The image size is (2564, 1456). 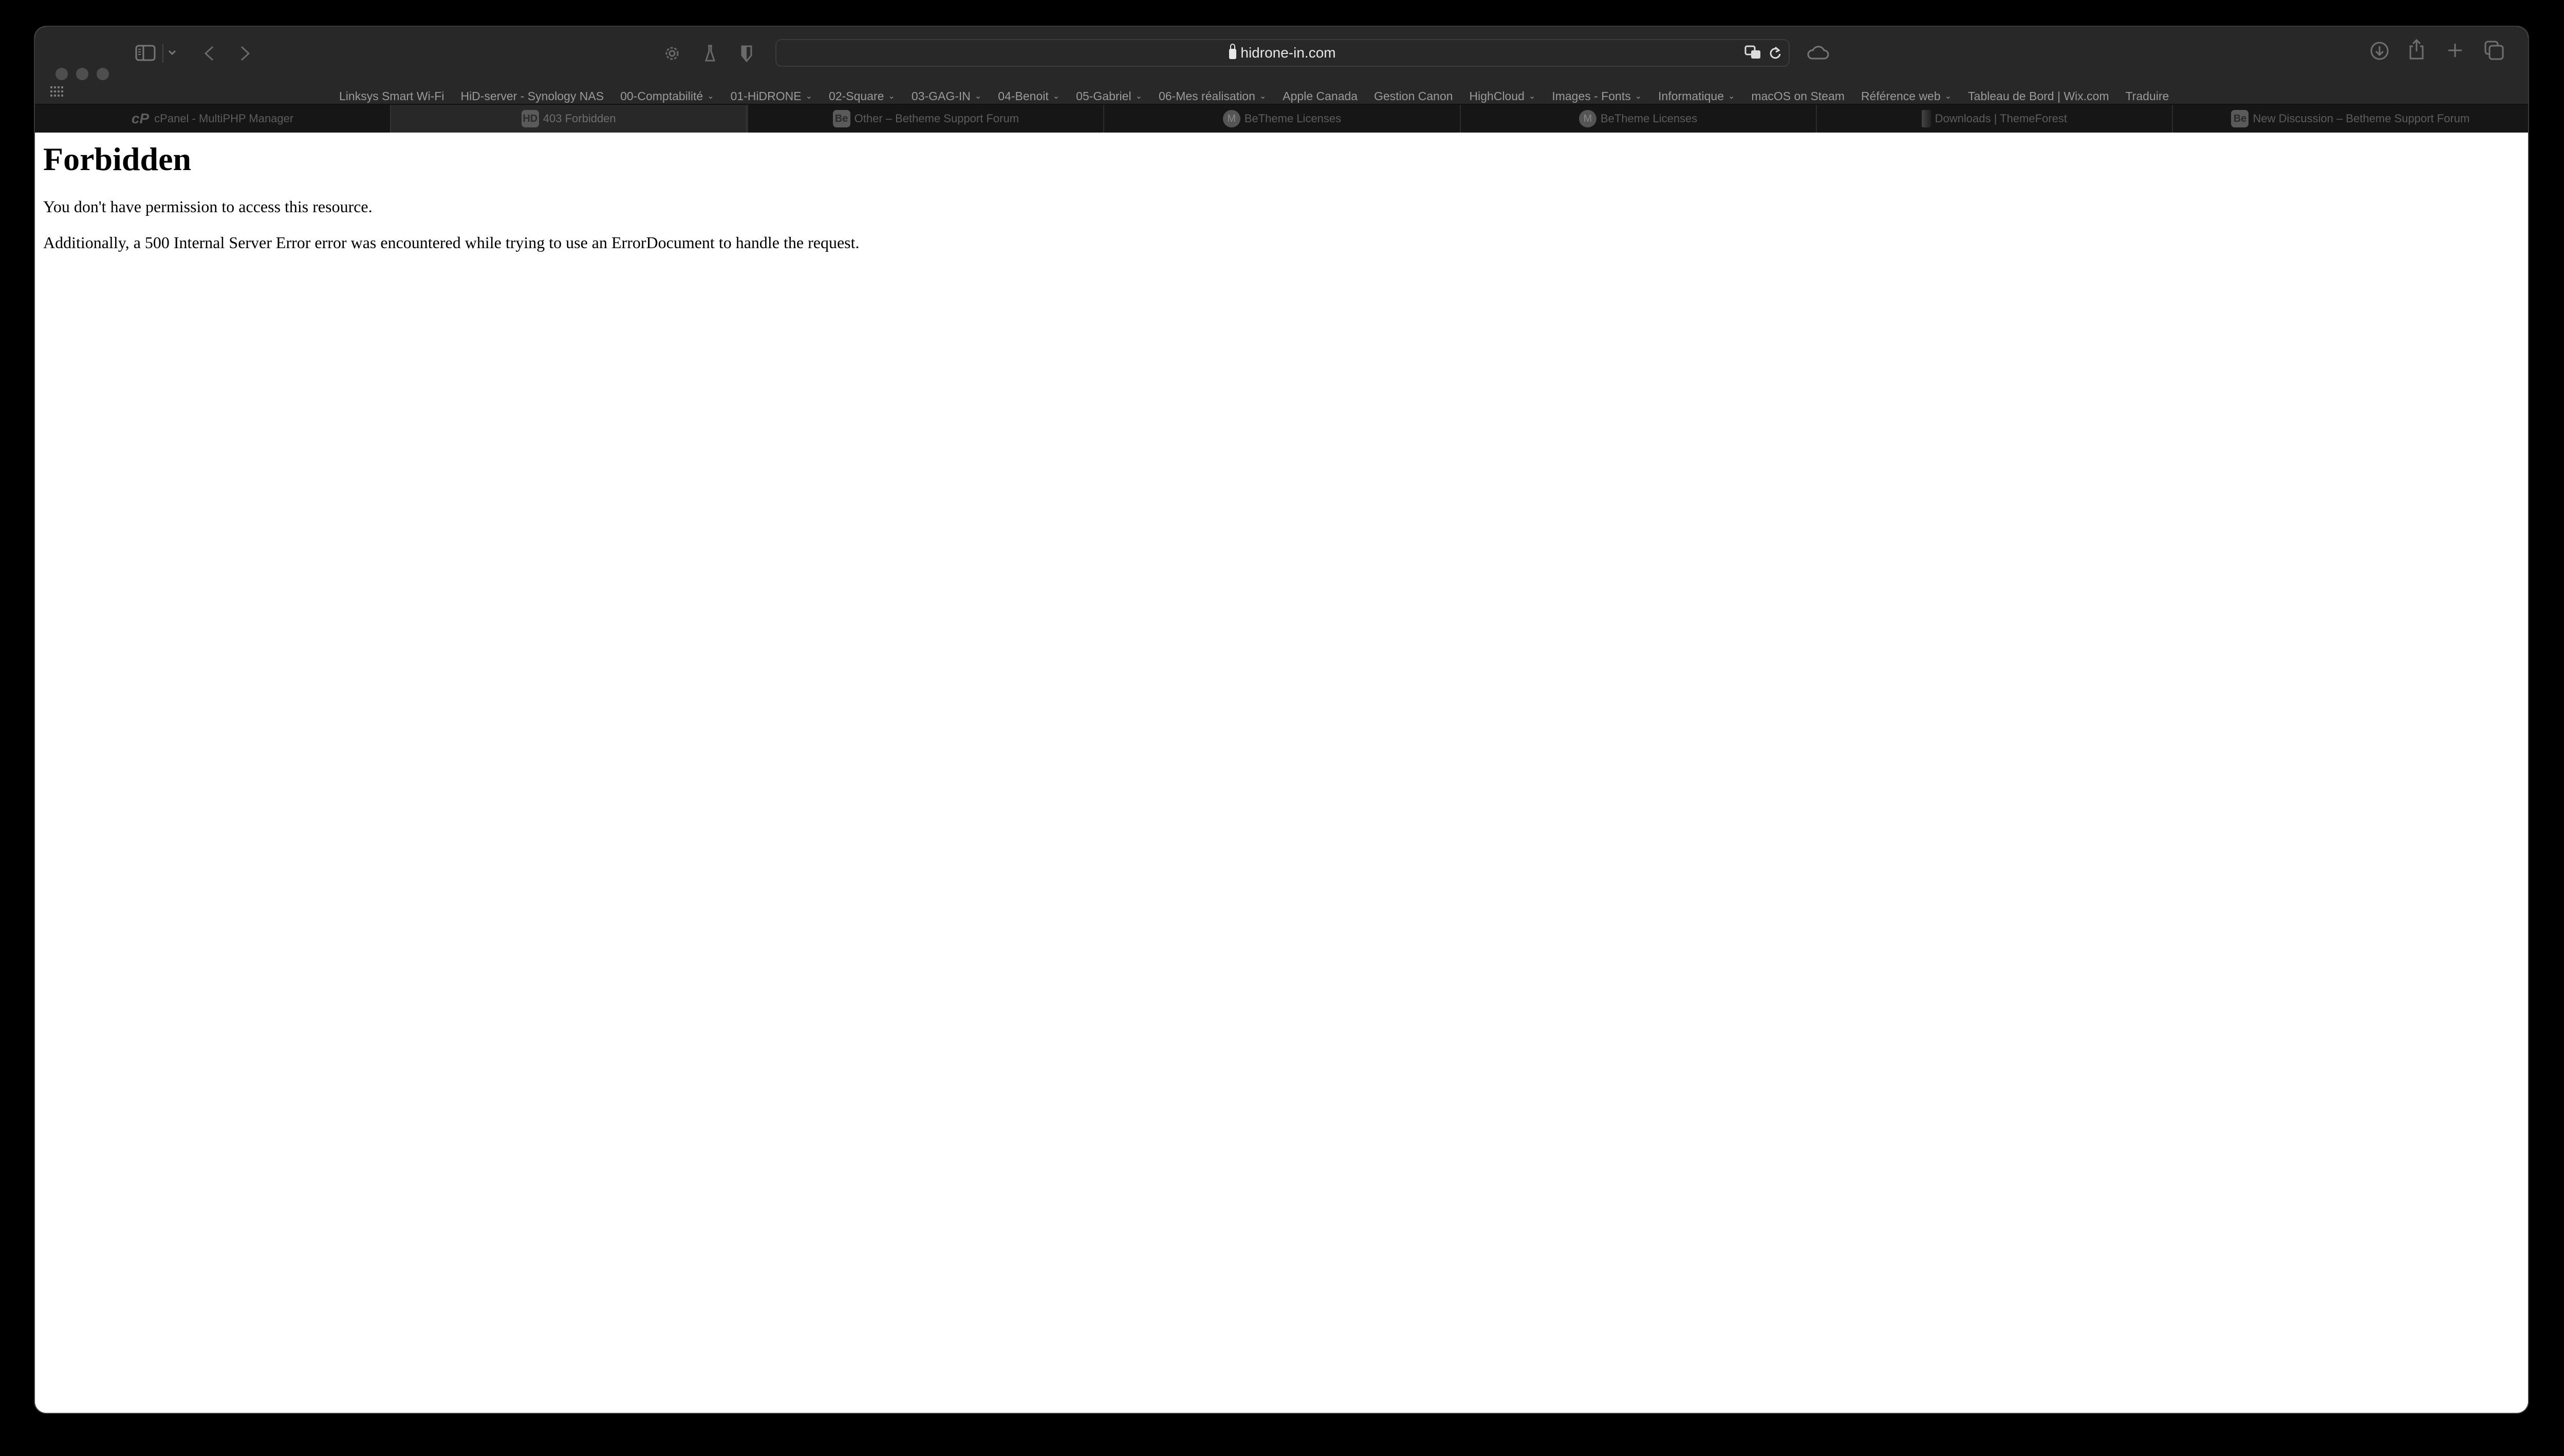 I want to click on bookmark-folder: 02-Square ⌄, so click(x=862, y=96).